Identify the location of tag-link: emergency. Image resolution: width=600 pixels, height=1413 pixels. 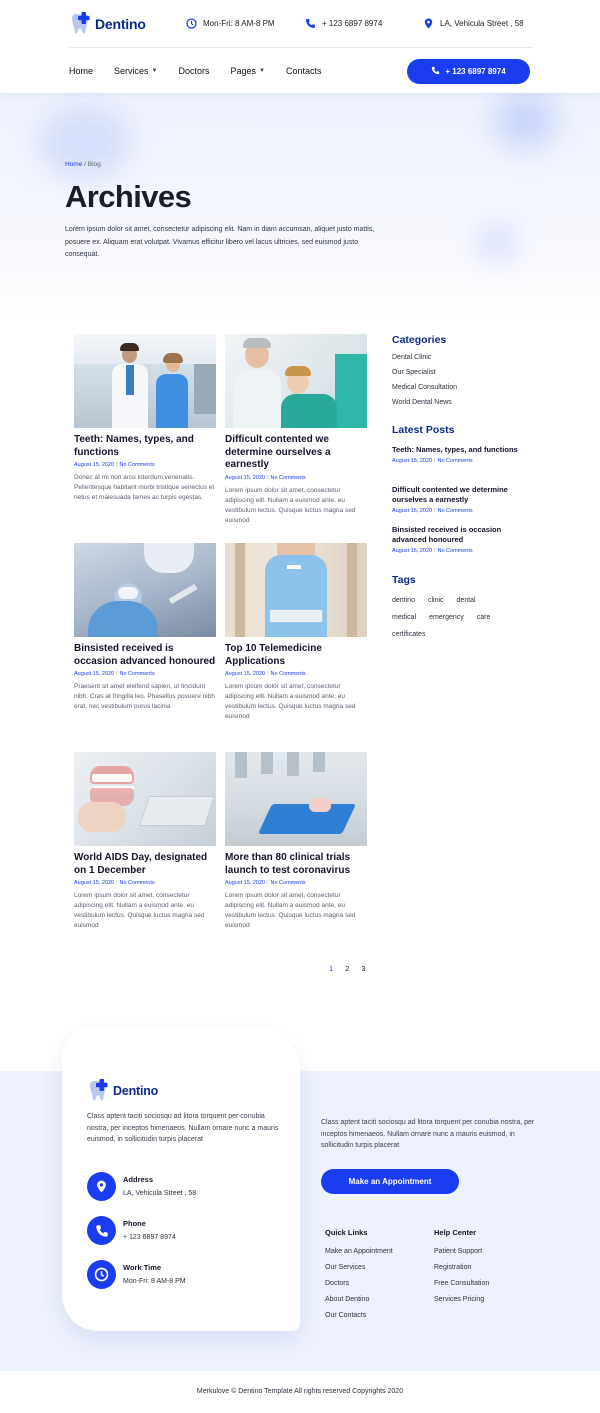
(446, 617).